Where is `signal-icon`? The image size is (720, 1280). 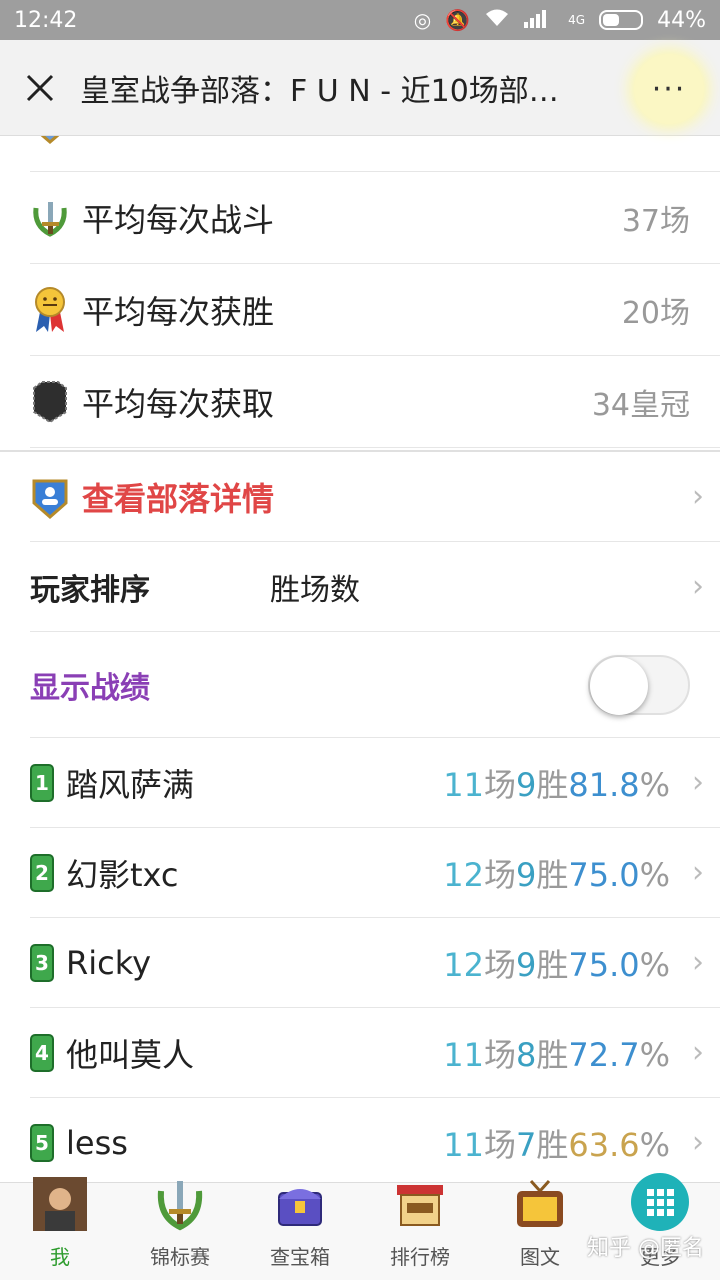
signal-icon is located at coordinates (539, 20).